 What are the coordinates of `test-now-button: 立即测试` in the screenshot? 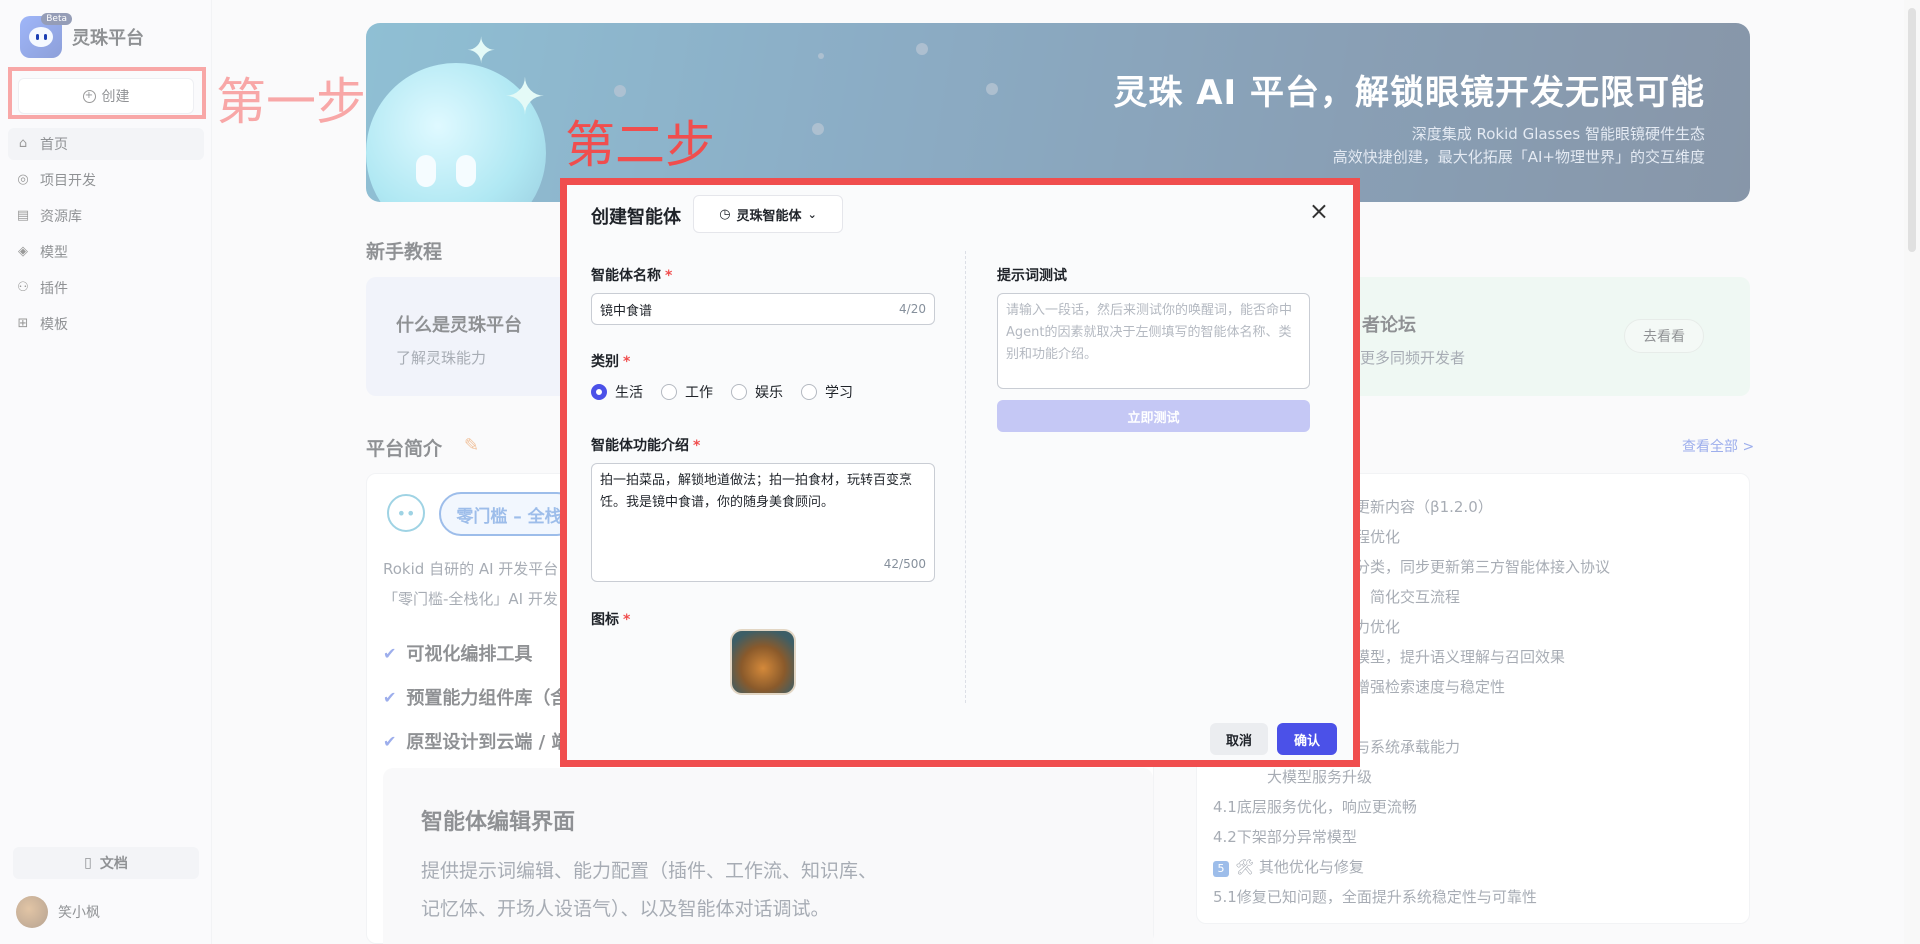 It's located at (1153, 416).